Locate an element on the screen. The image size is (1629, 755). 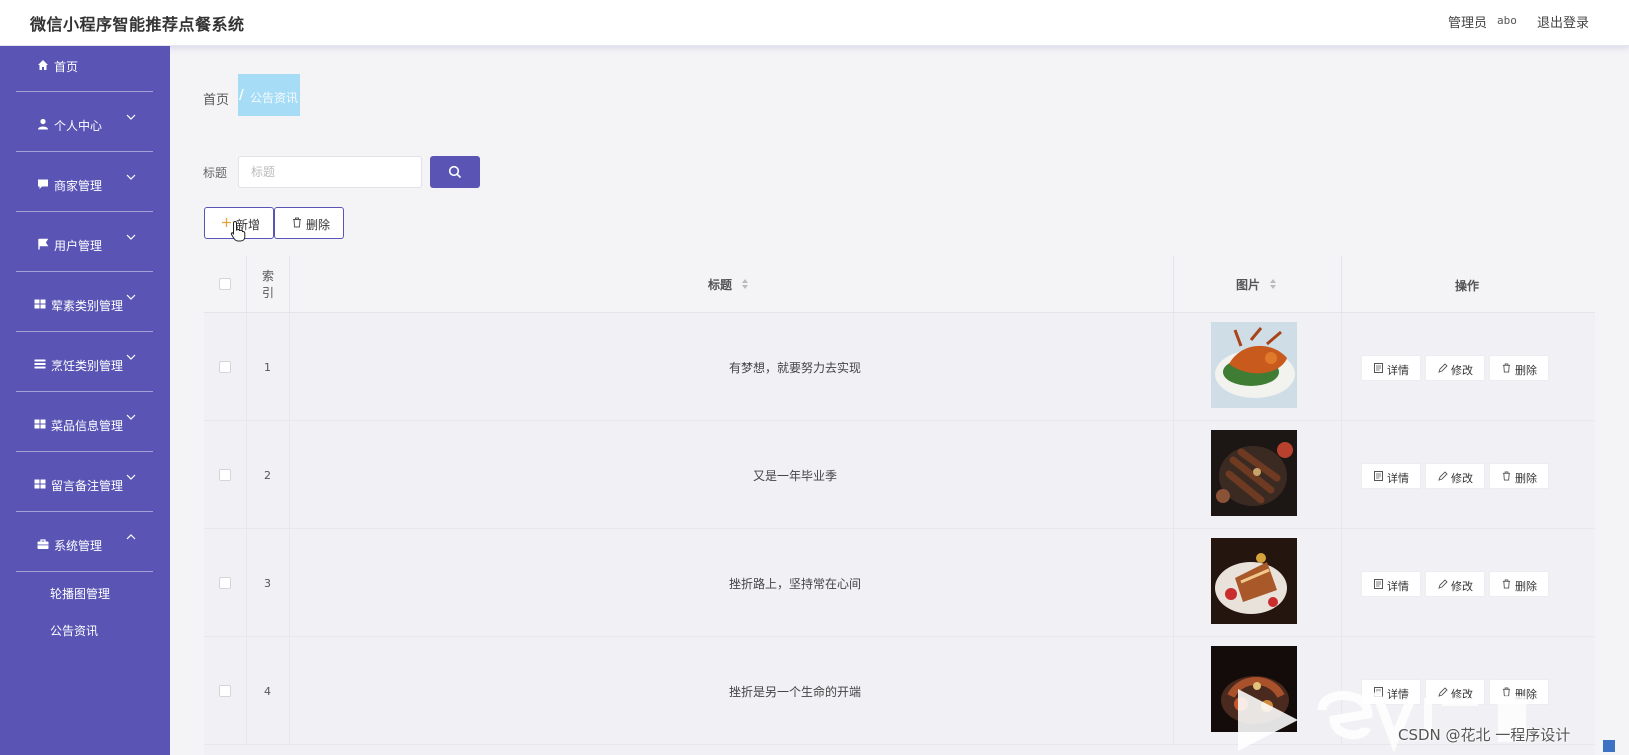
sidebar-item-home: 首页 is located at coordinates (84, 69).